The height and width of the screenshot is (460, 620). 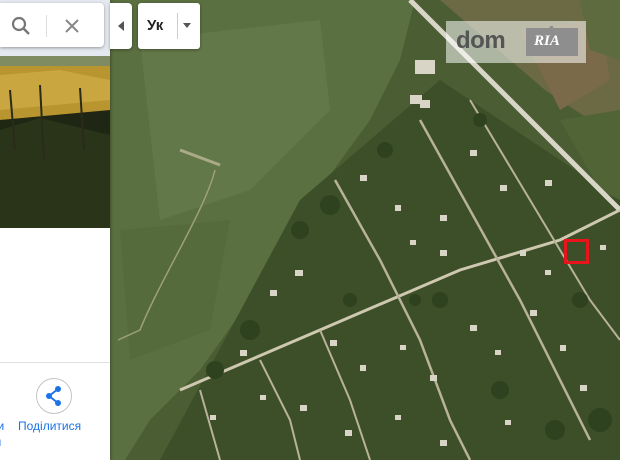 I want to click on domria-logo: dom RIA, so click(x=516, y=42).